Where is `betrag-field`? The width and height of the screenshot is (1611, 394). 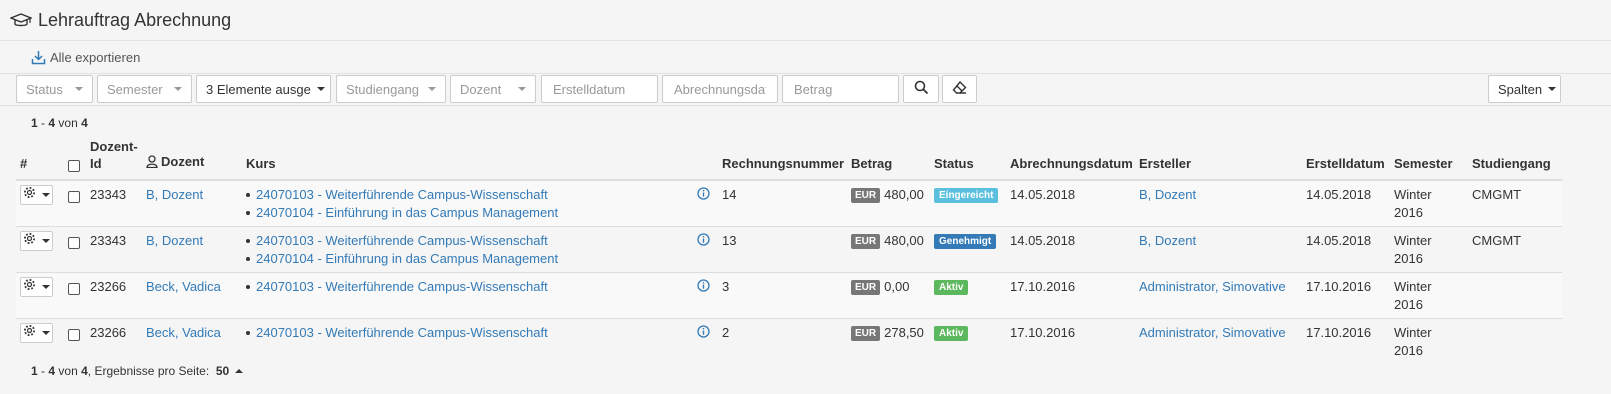 betrag-field is located at coordinates (840, 89).